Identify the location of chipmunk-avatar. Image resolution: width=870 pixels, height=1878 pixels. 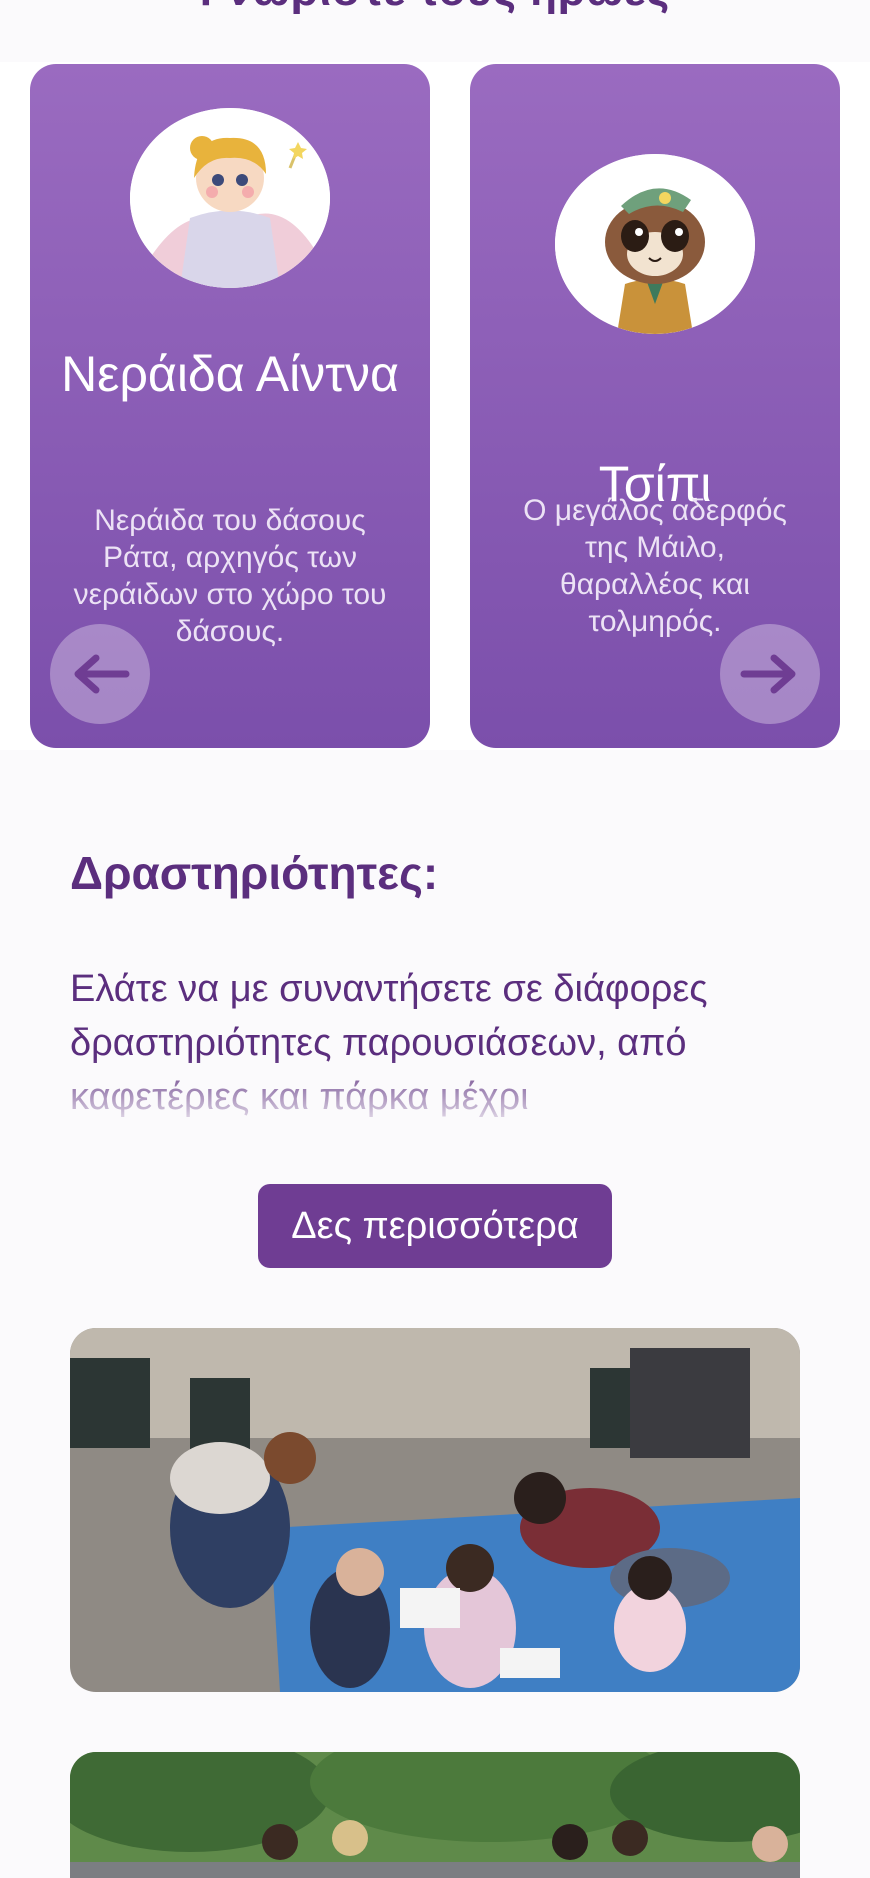
(655, 244).